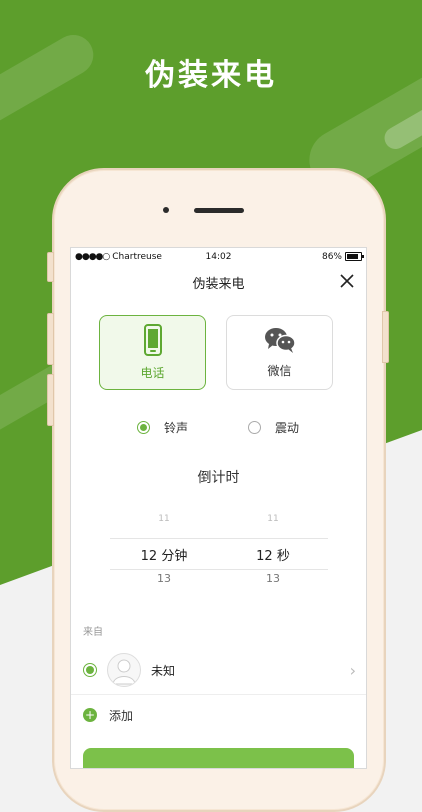  What do you see at coordinates (50, 267) in the screenshot?
I see `silent-switch` at bounding box center [50, 267].